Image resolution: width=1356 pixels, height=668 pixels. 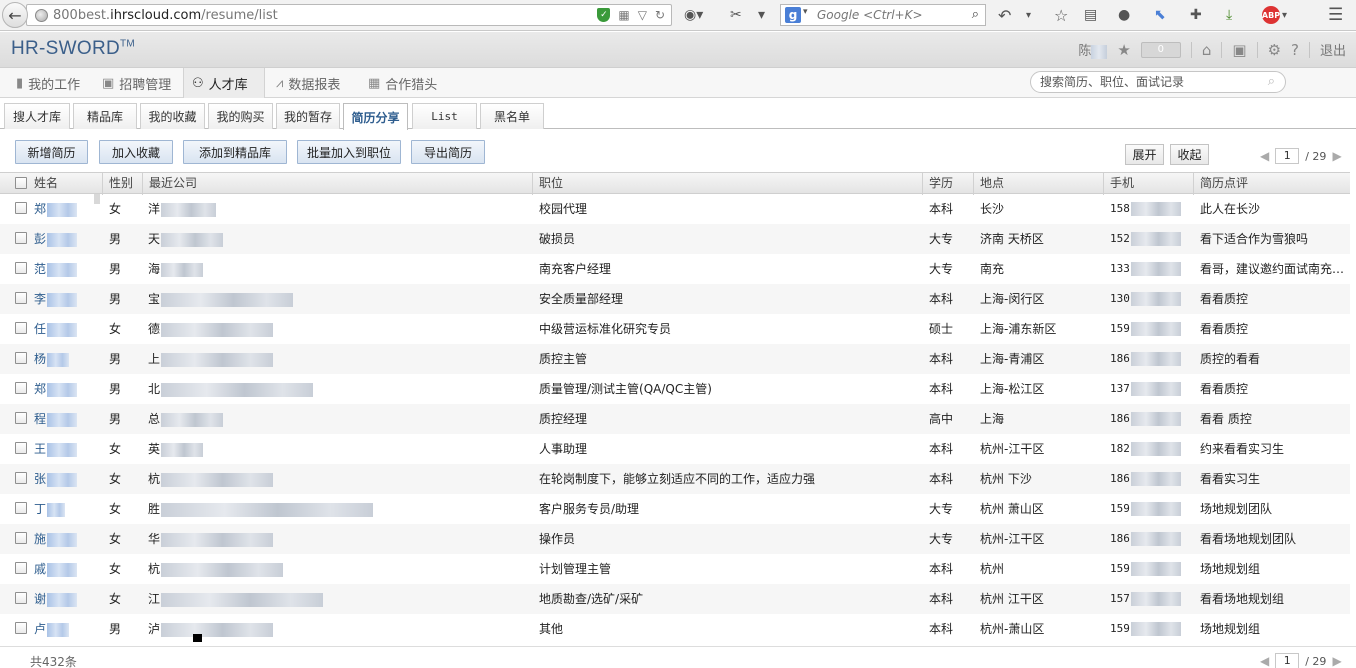 What do you see at coordinates (165, 15) in the screenshot?
I see `url-text: 800best.ihrscloud.com/resume/list` at bounding box center [165, 15].